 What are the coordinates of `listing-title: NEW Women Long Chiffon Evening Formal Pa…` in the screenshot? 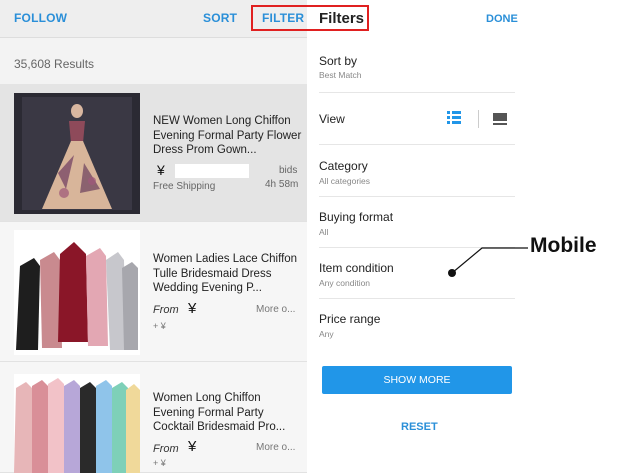 It's located at (227, 135).